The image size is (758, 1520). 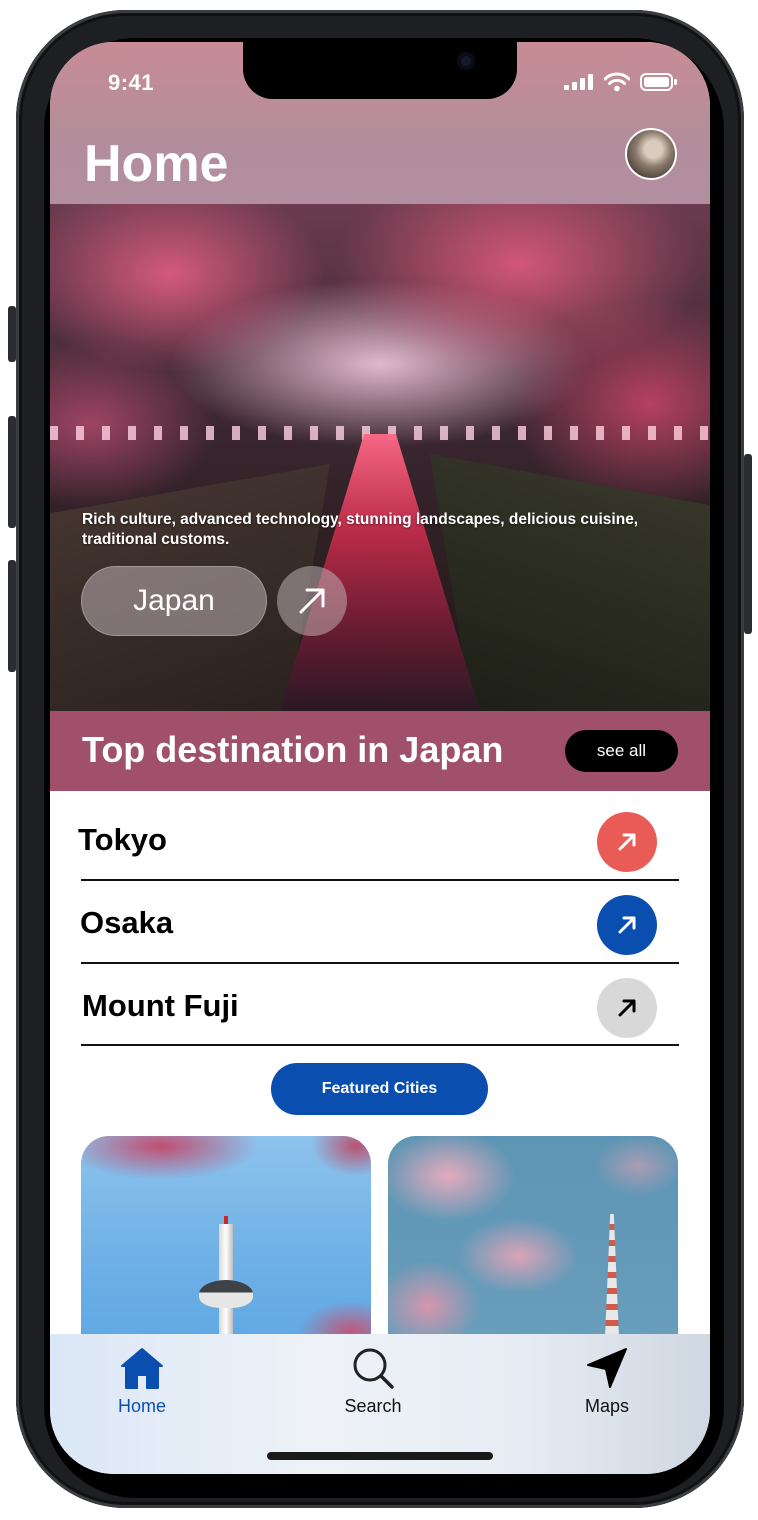 What do you see at coordinates (748, 544) in the screenshot?
I see `power-button` at bounding box center [748, 544].